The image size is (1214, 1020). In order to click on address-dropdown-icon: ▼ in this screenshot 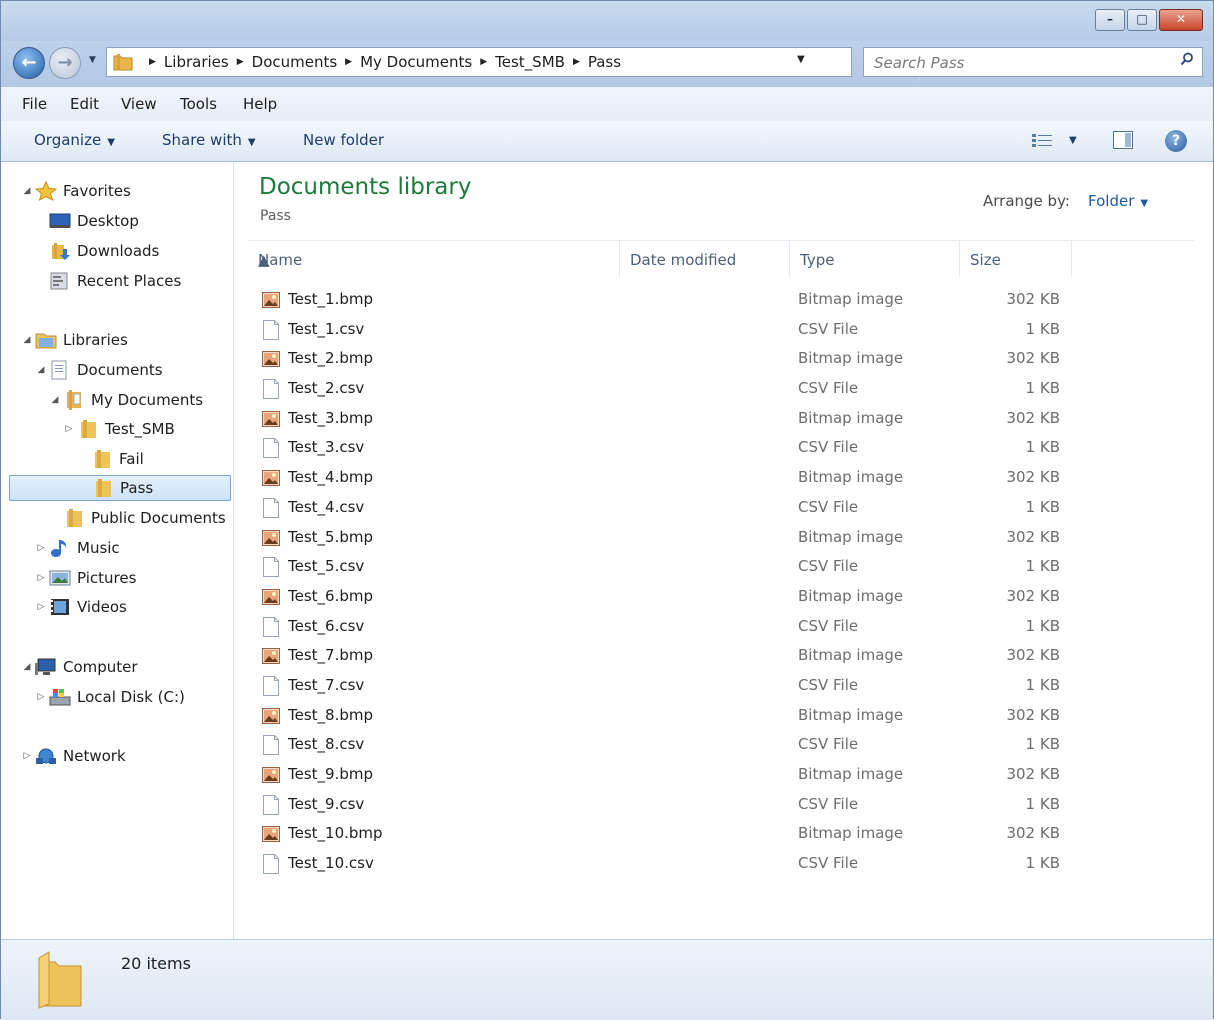, I will do `click(801, 59)`.